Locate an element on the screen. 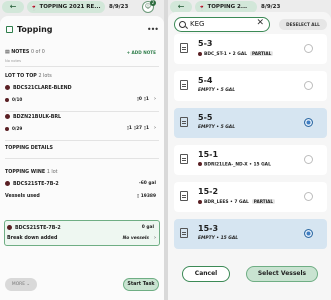 This screenshot has width=331, height=300. breakdown-label: Break down added is located at coordinates (32, 238).